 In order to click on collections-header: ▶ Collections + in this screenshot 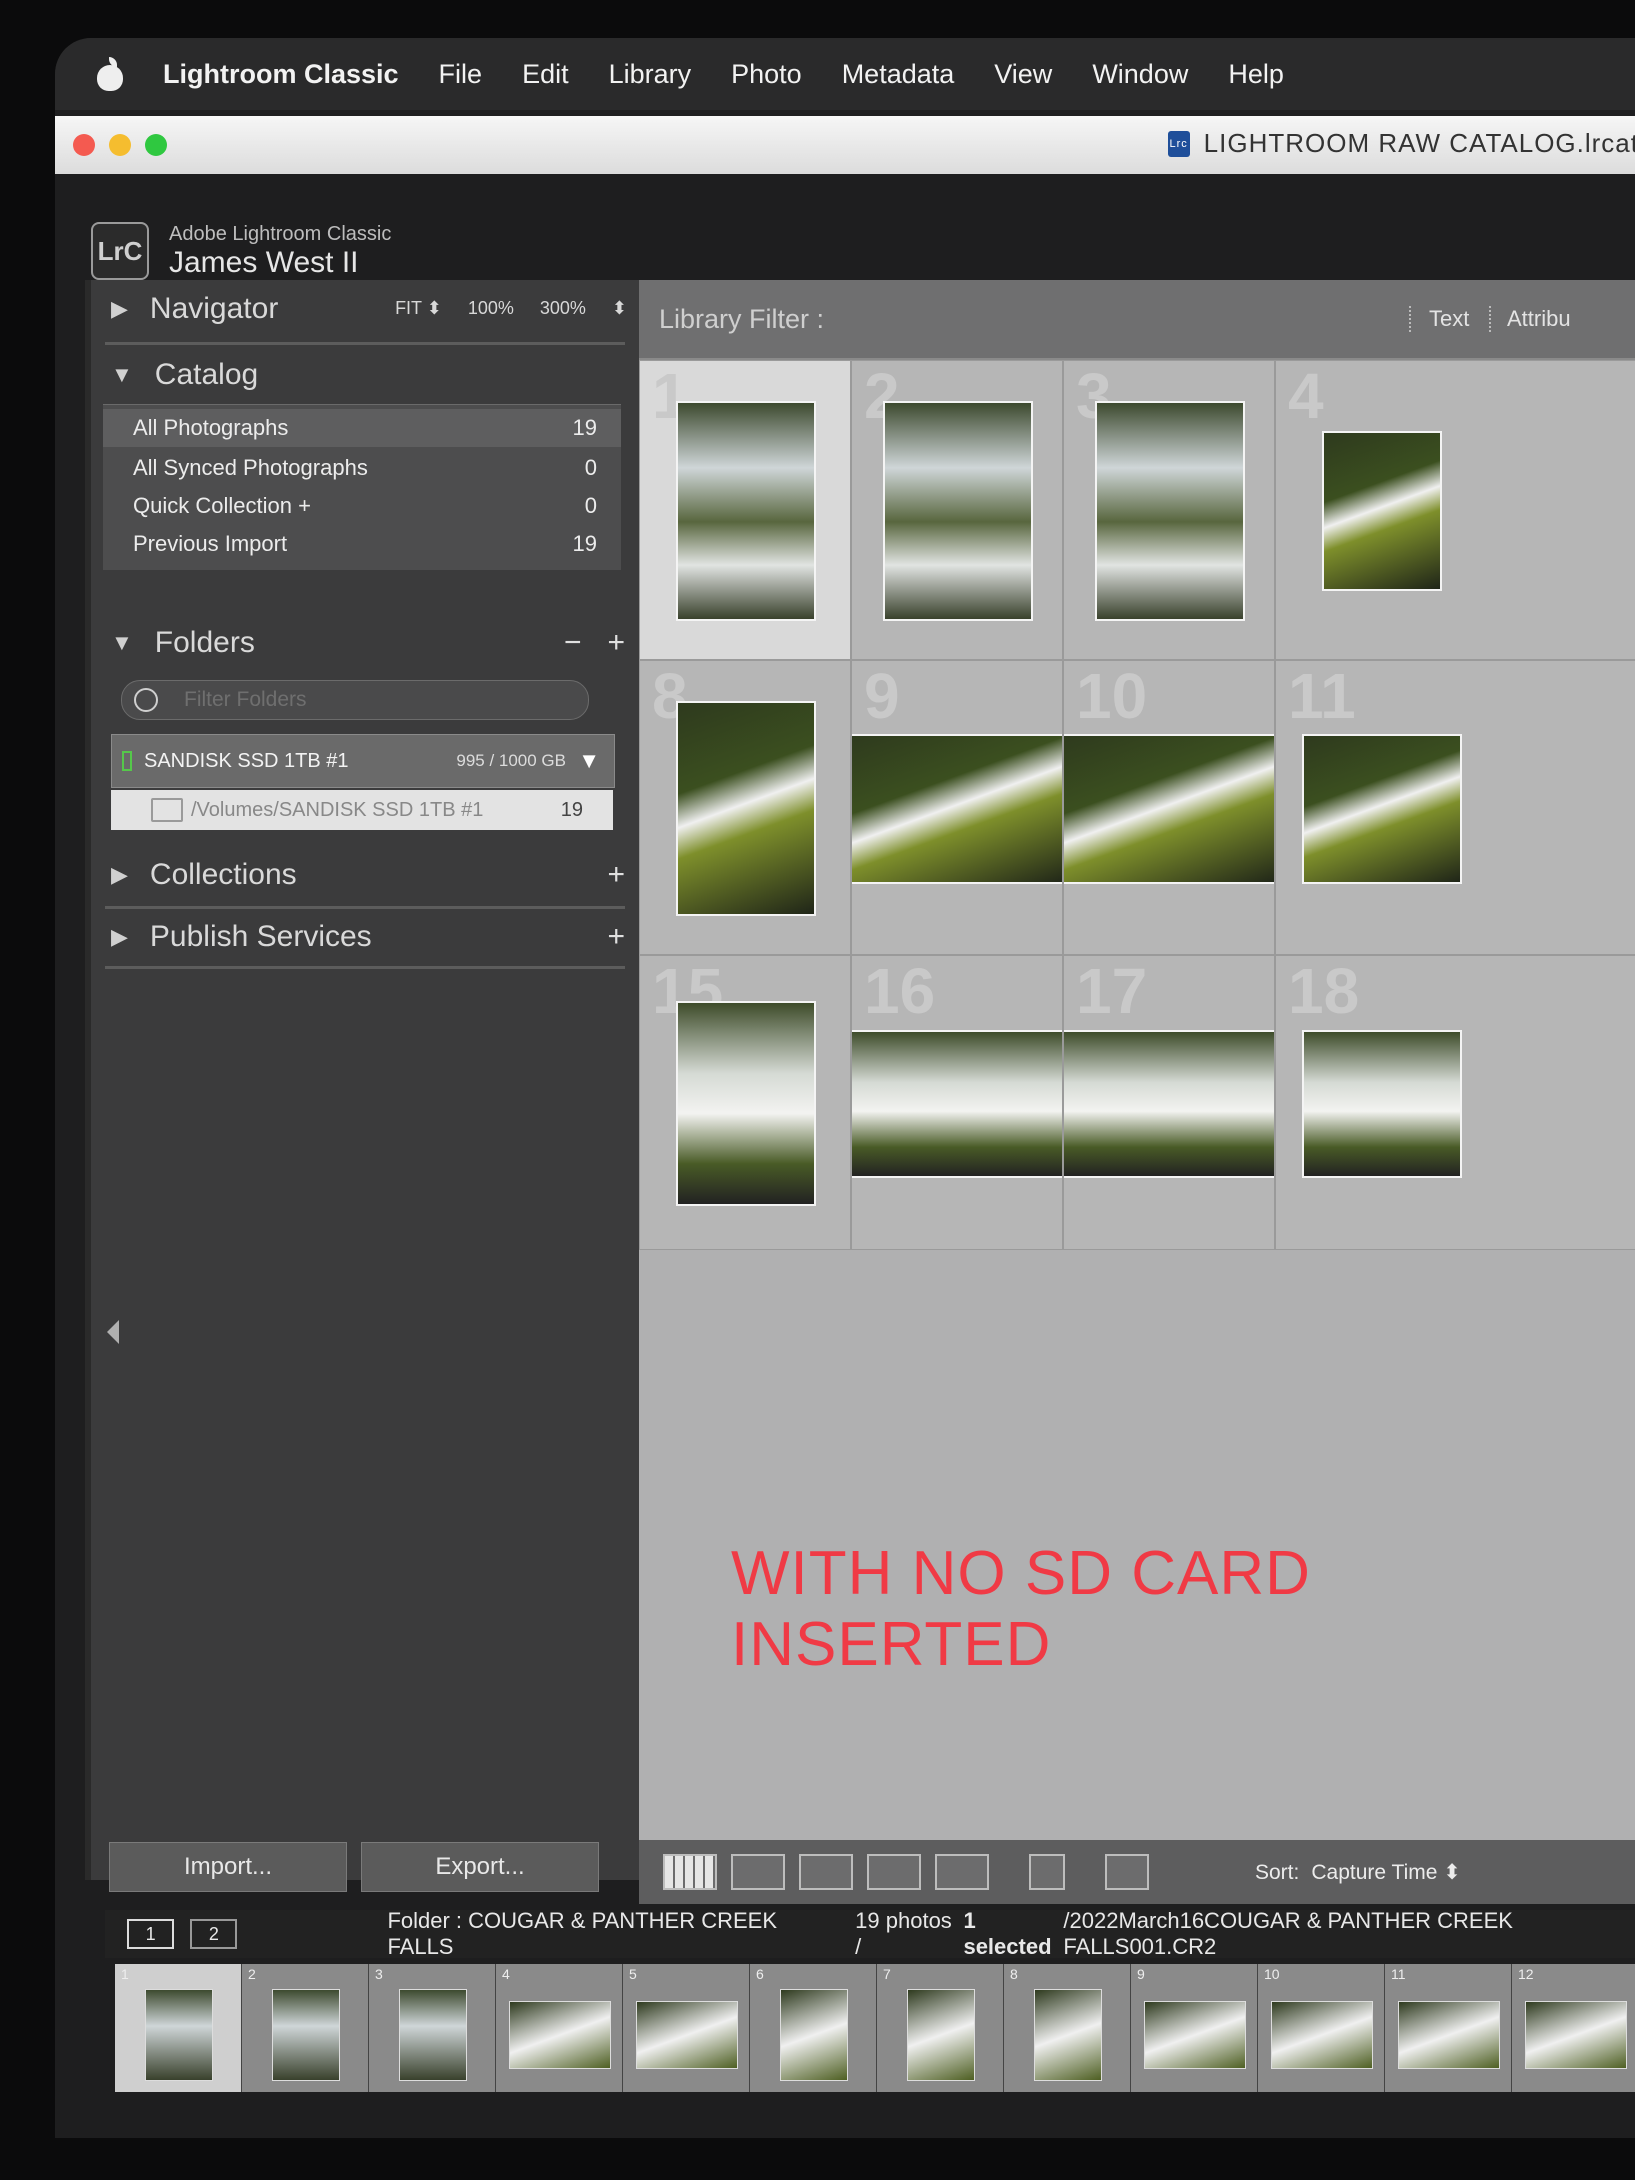, I will do `click(367, 875)`.